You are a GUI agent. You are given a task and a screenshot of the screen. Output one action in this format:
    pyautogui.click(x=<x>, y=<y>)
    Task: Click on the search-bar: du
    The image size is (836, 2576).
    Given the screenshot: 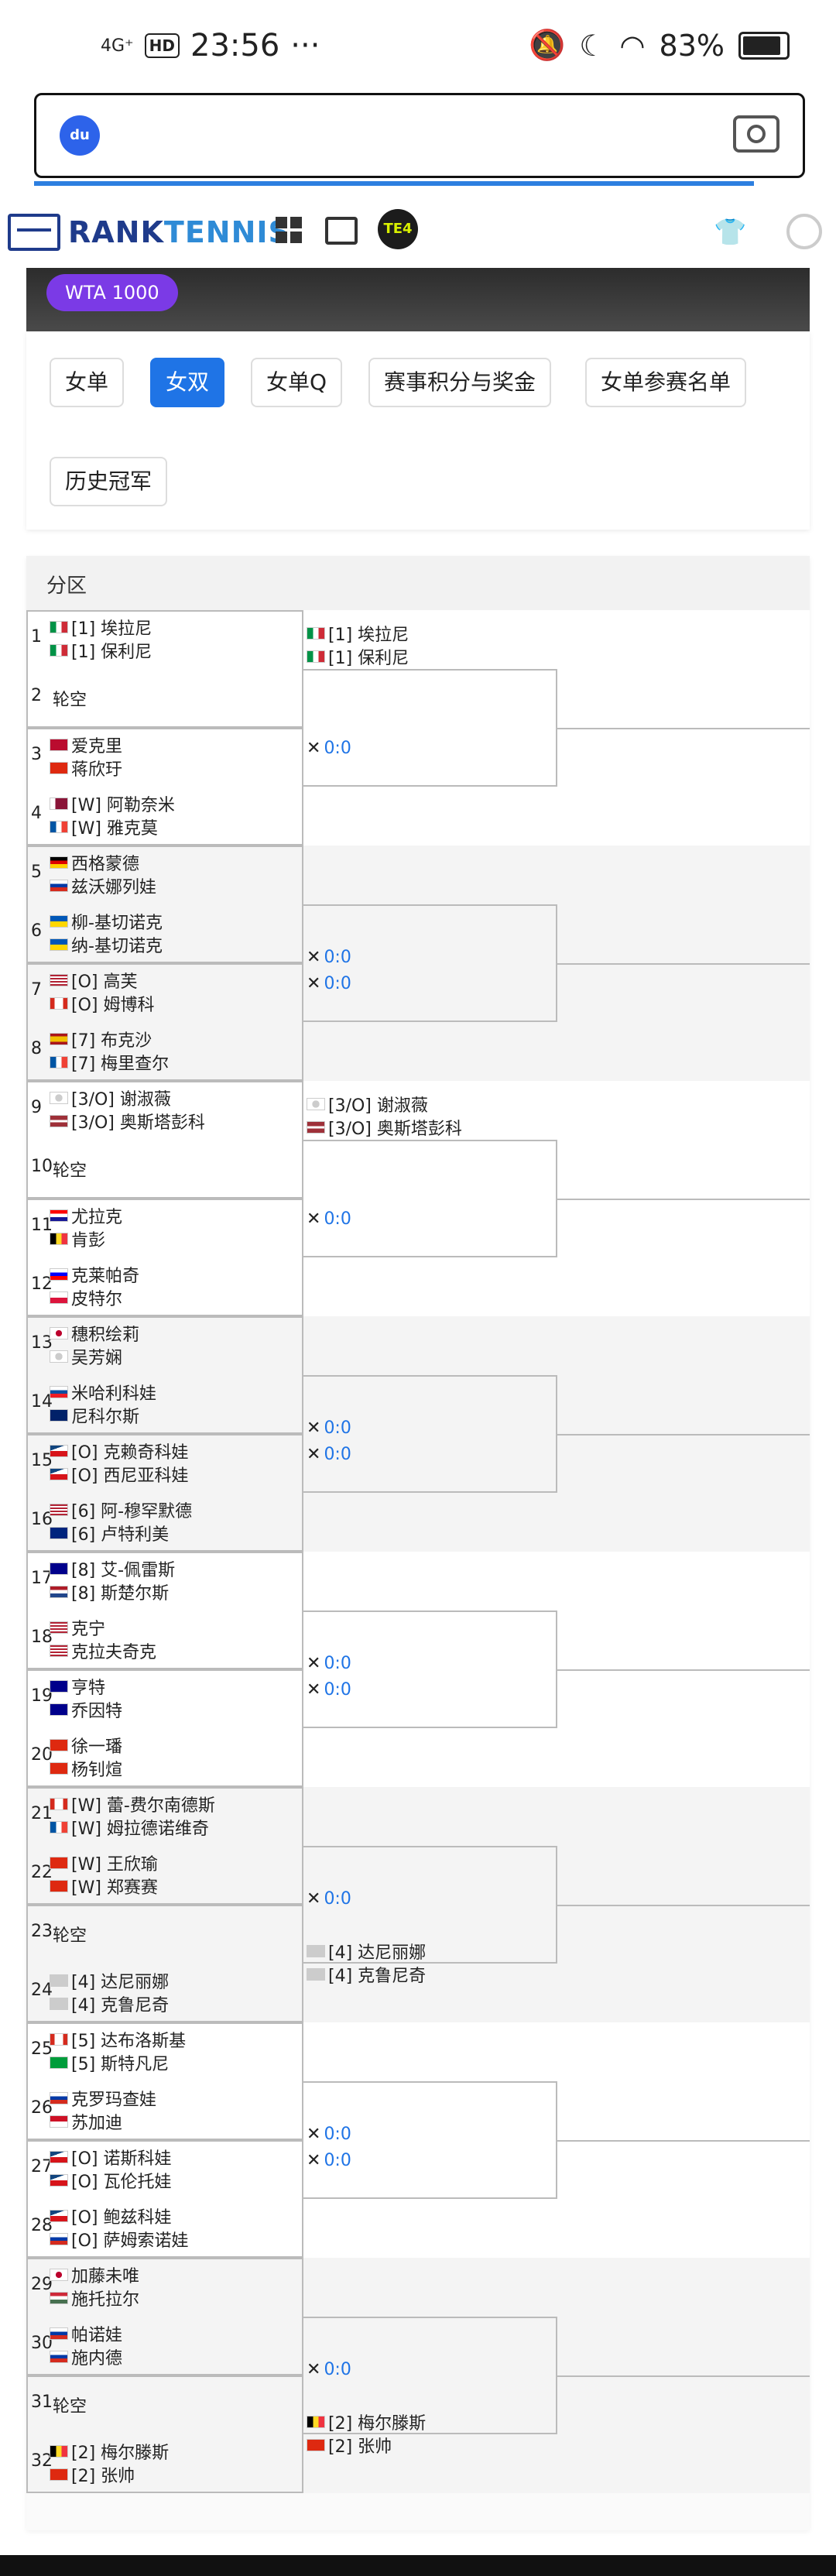 What is the action you would take?
    pyautogui.click(x=419, y=135)
    